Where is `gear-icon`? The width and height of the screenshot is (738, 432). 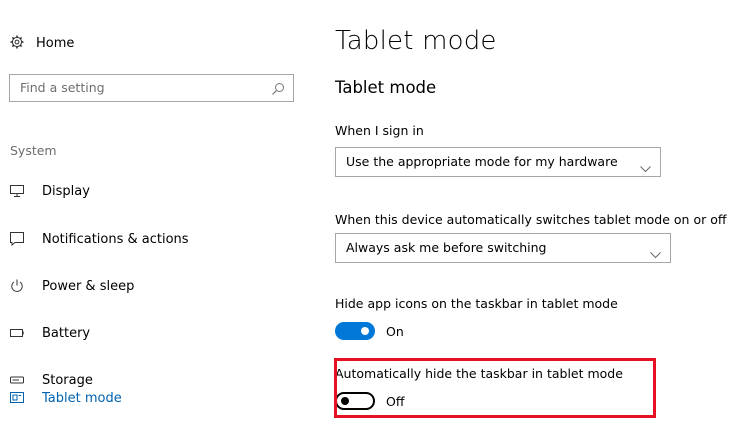 gear-icon is located at coordinates (17, 43).